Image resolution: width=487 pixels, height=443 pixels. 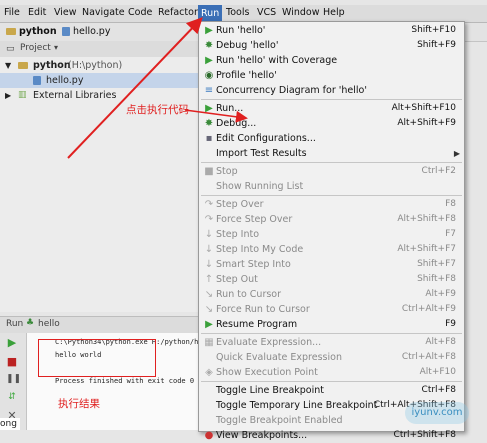 I want to click on arrow-to-run-menu, so click(x=135, y=88).